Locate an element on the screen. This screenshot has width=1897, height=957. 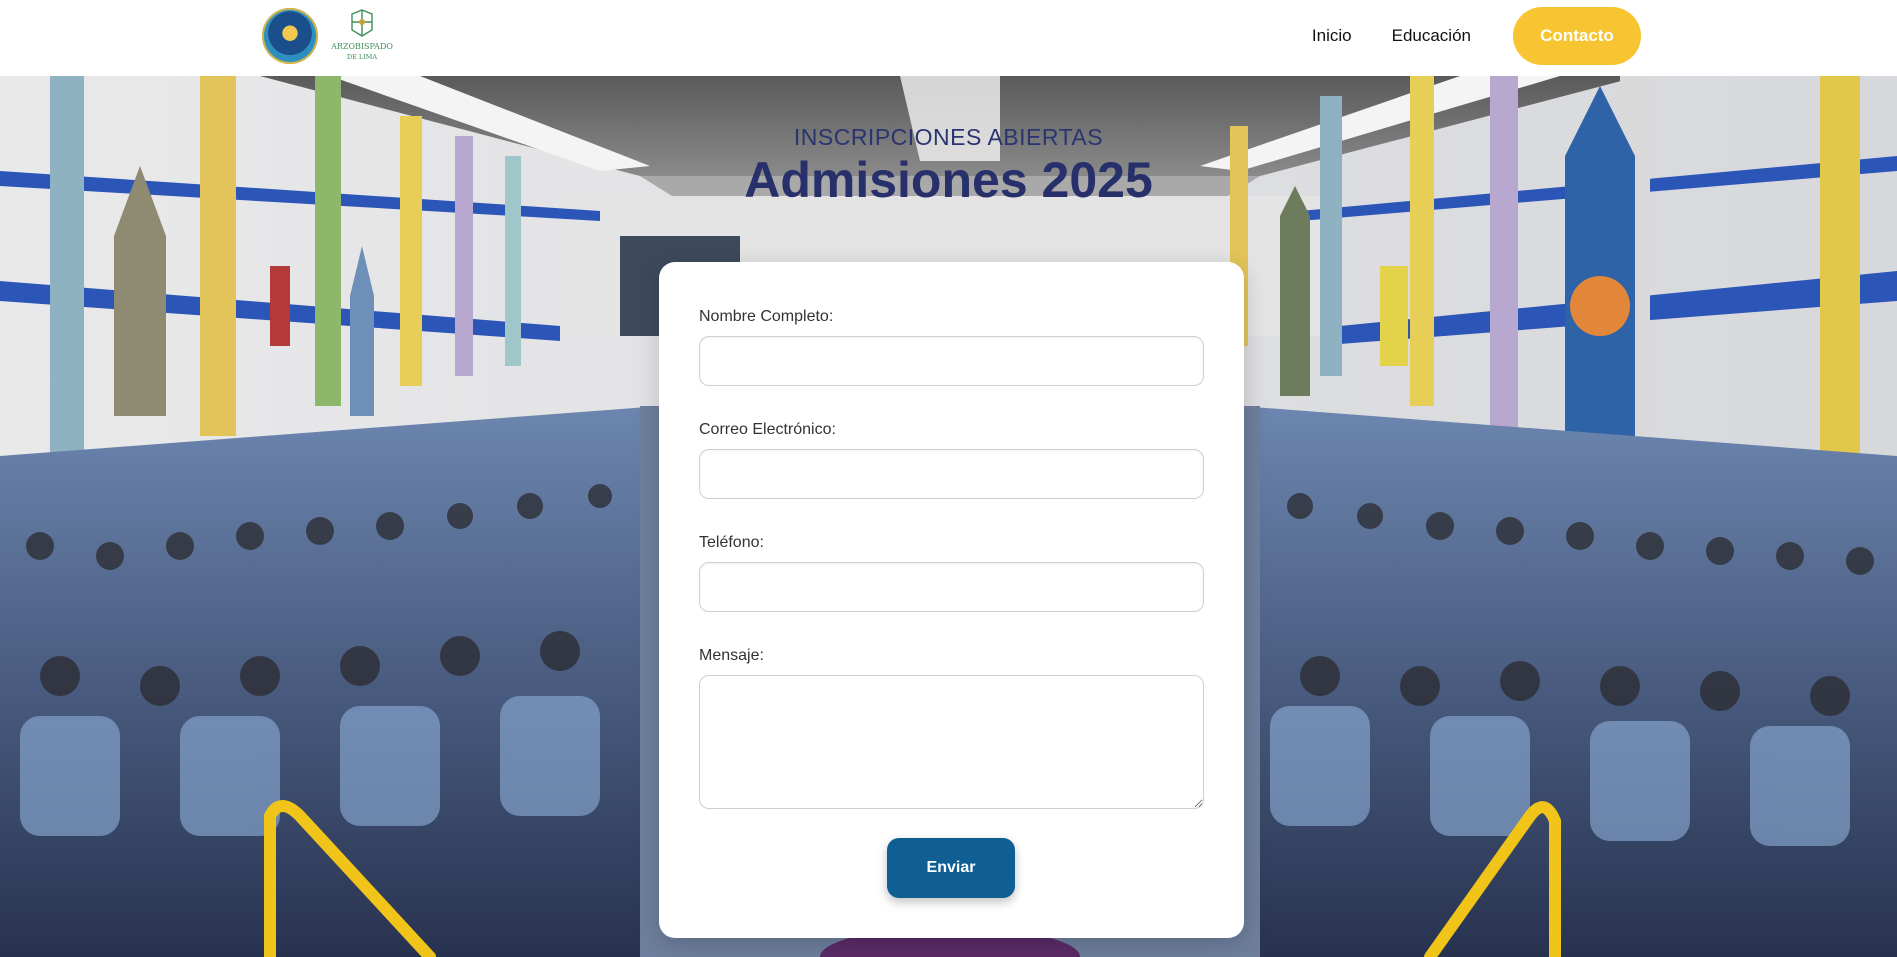
archdiocese-logo: ARZOBISPADO DE LIMA is located at coordinates (362, 36).